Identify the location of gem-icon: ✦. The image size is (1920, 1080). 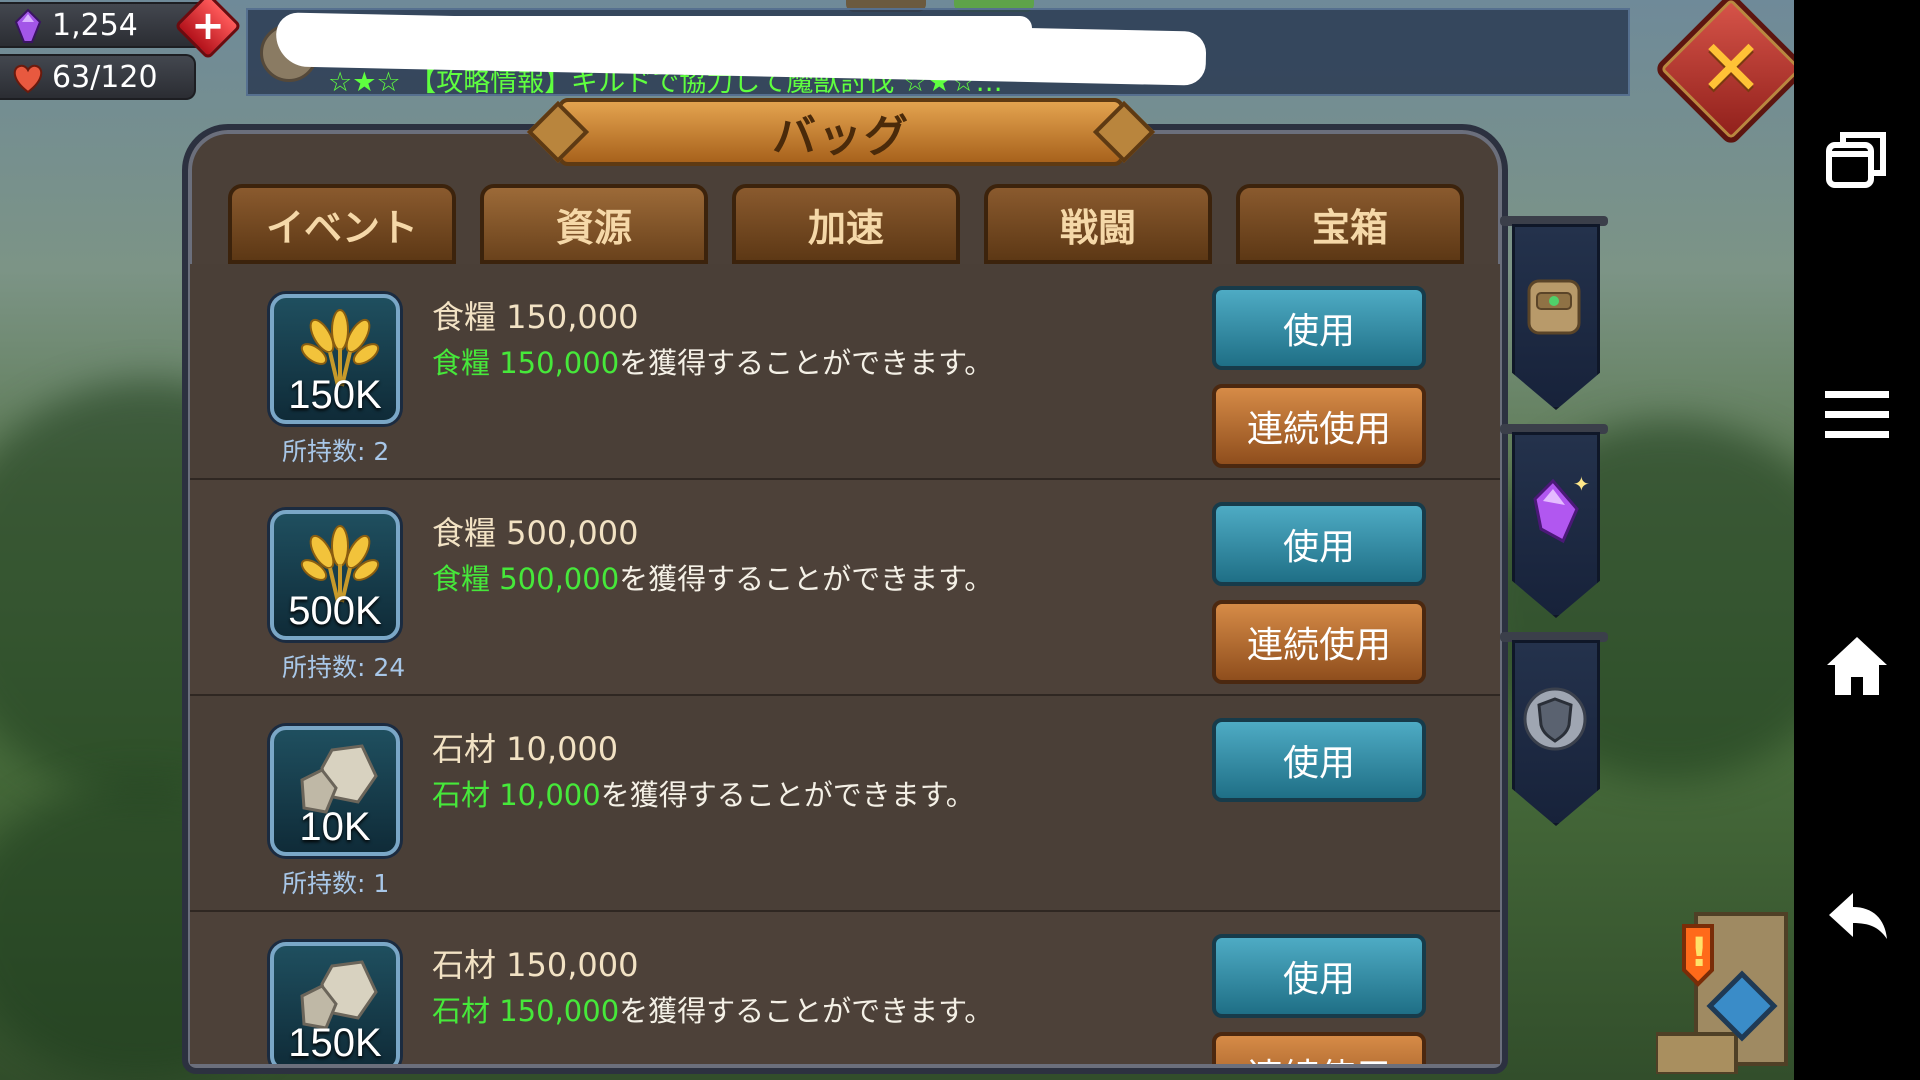
(1561, 508).